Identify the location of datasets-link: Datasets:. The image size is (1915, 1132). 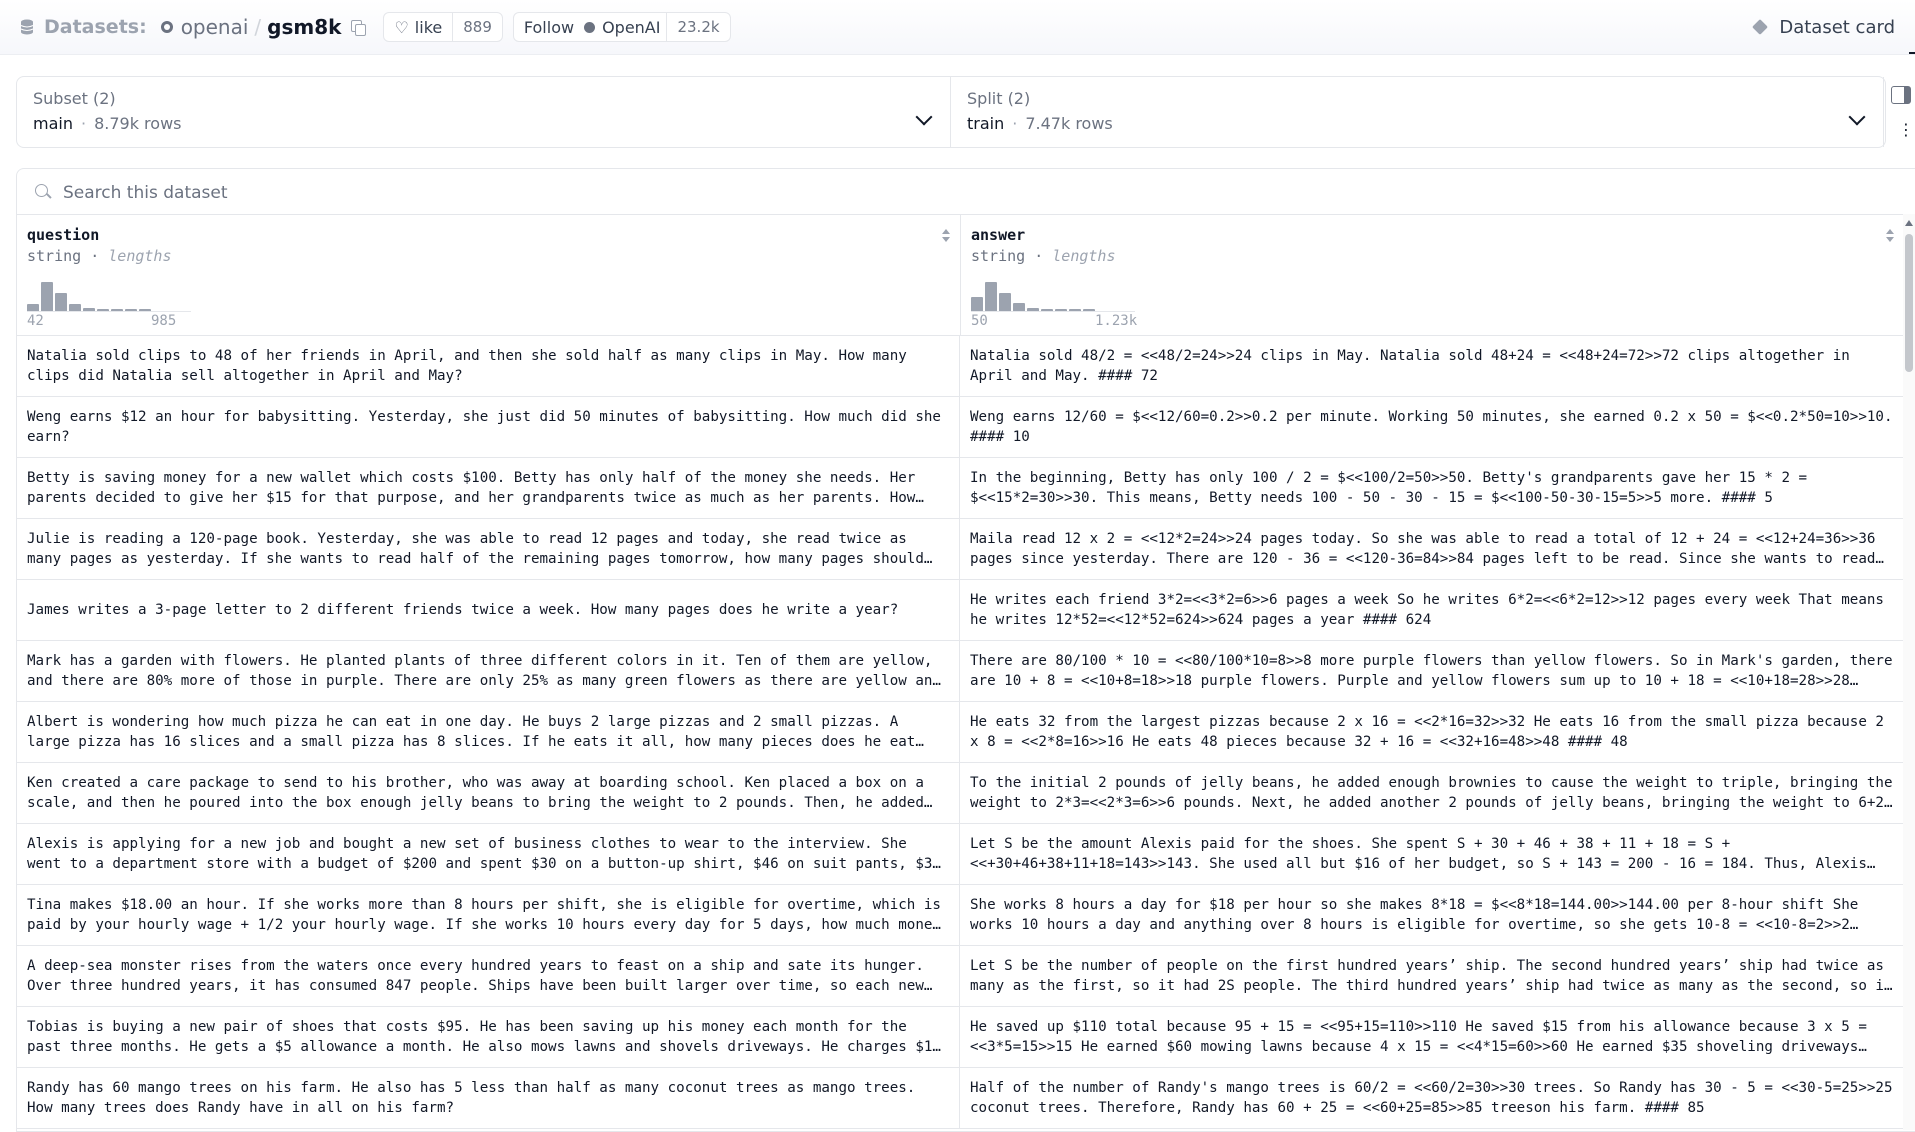
(95, 27).